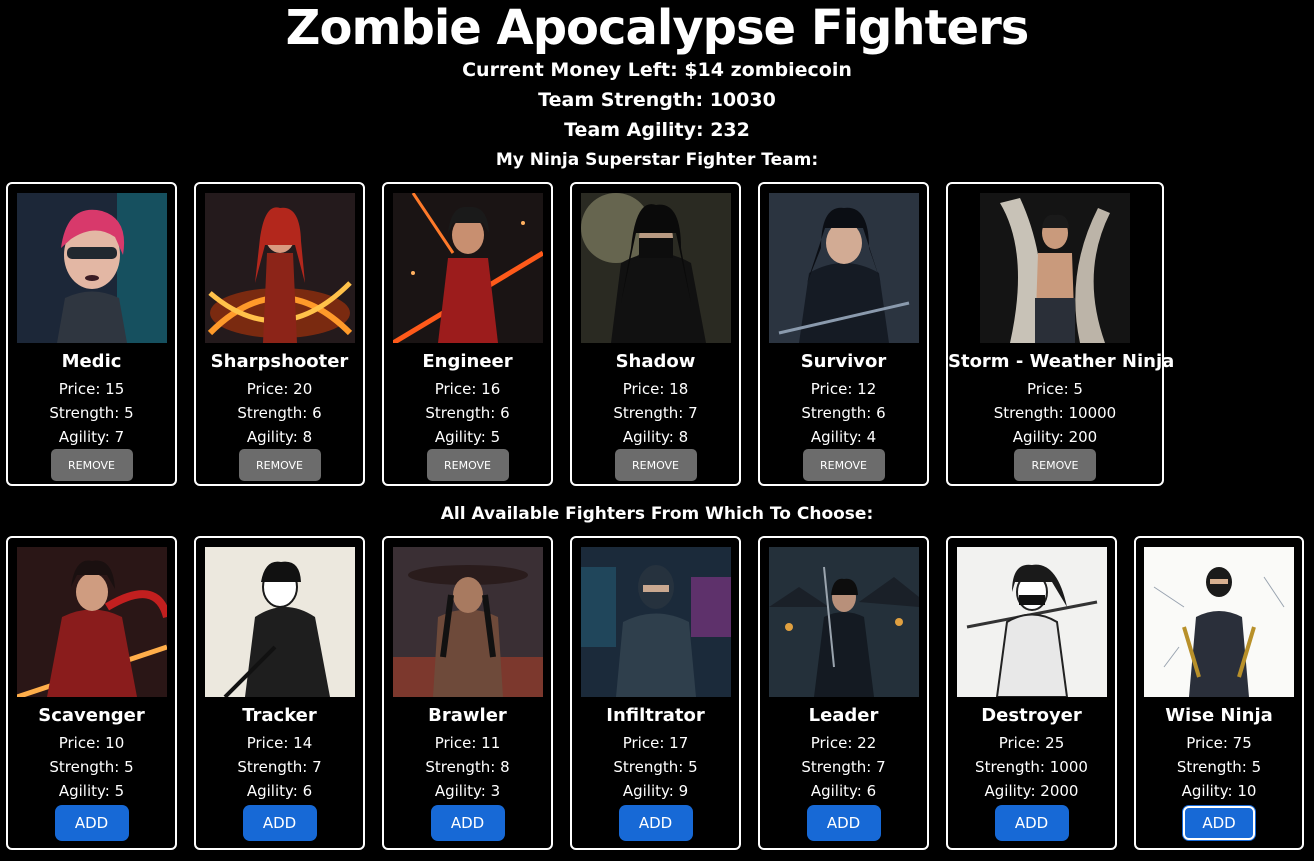 This screenshot has height=861, width=1314. What do you see at coordinates (655, 389) in the screenshot?
I see `fighter-price: Price: 18` at bounding box center [655, 389].